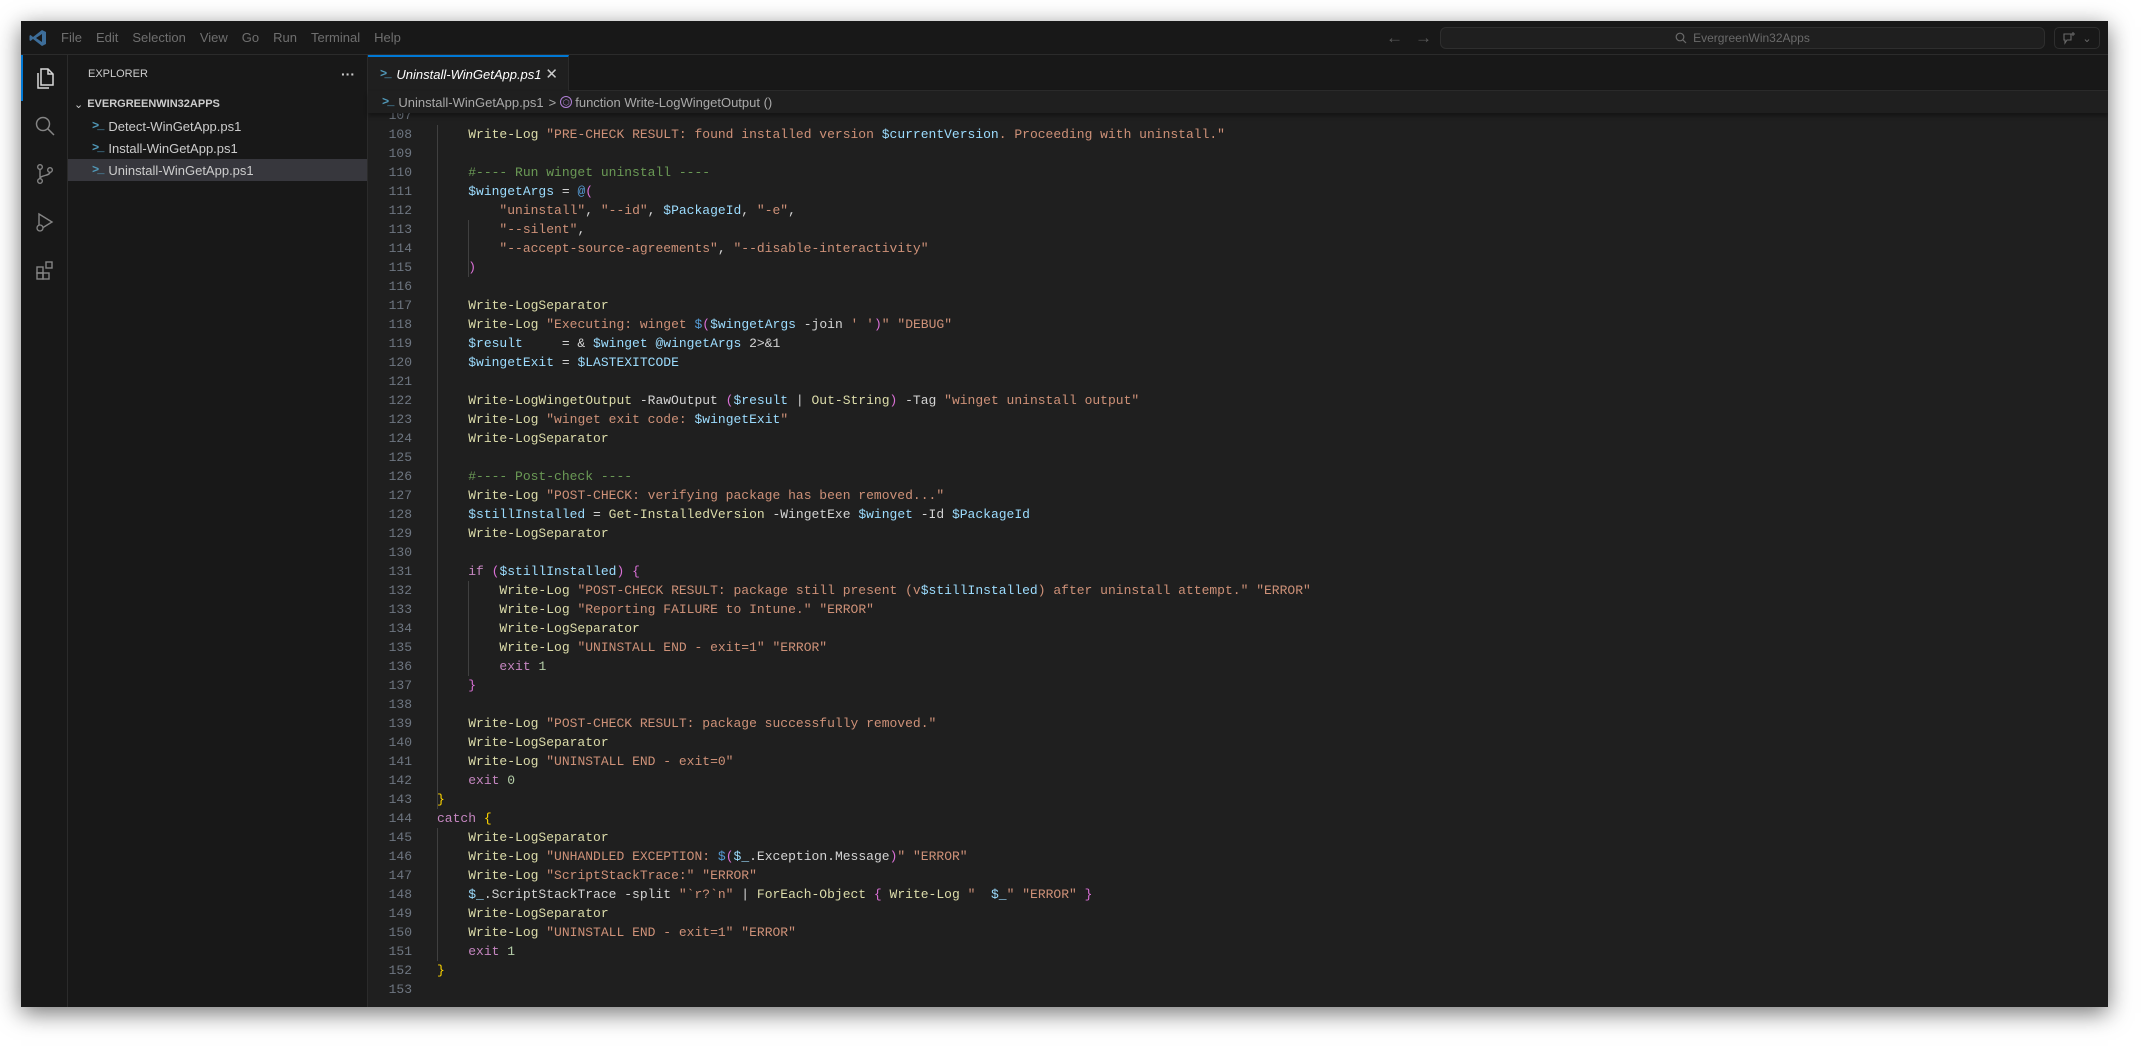 This screenshot has width=2151, height=1049. What do you see at coordinates (636, 571) in the screenshot?
I see `code-token: {` at bounding box center [636, 571].